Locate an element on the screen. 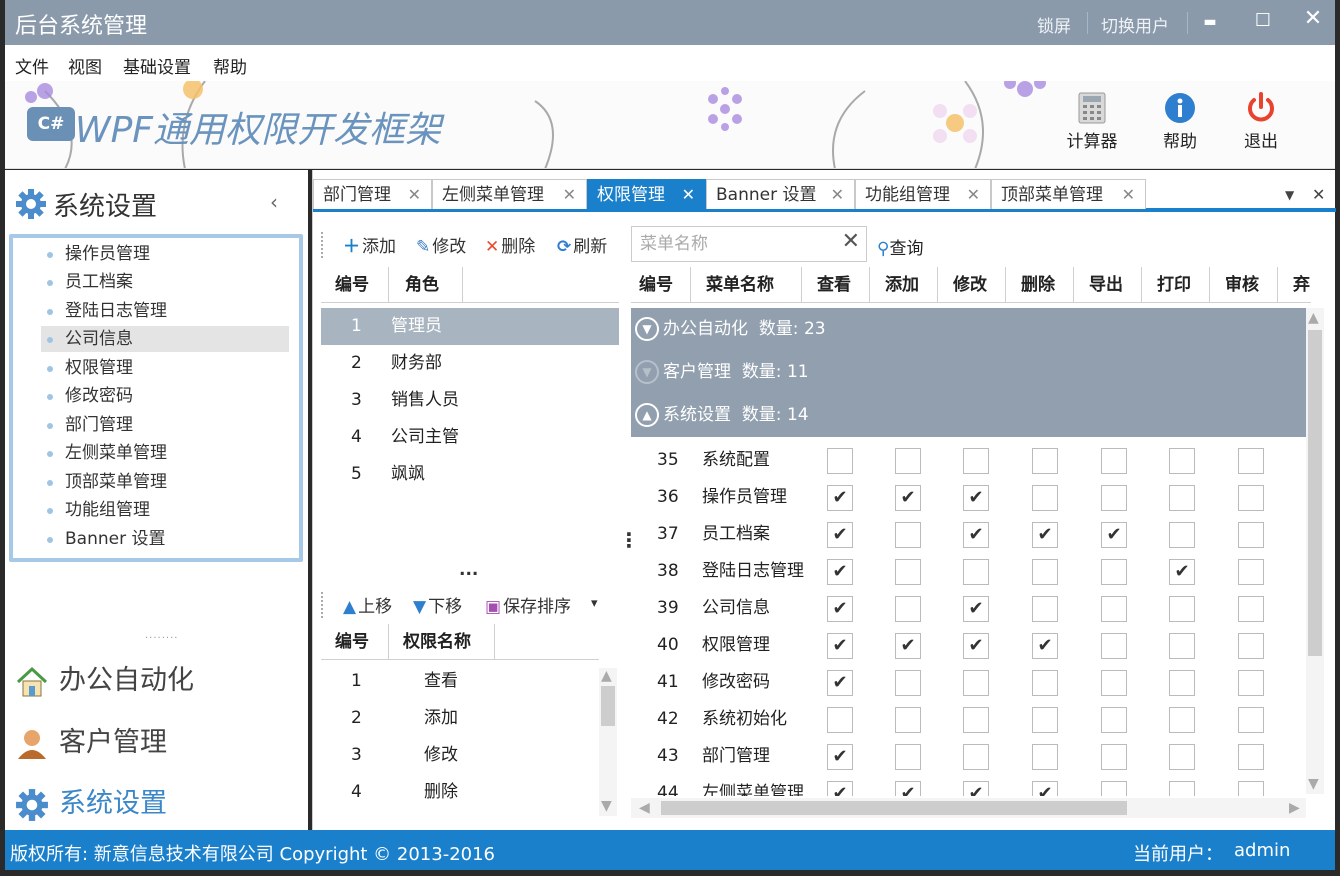  edit-button: ✎ 修改 is located at coordinates (441, 244).